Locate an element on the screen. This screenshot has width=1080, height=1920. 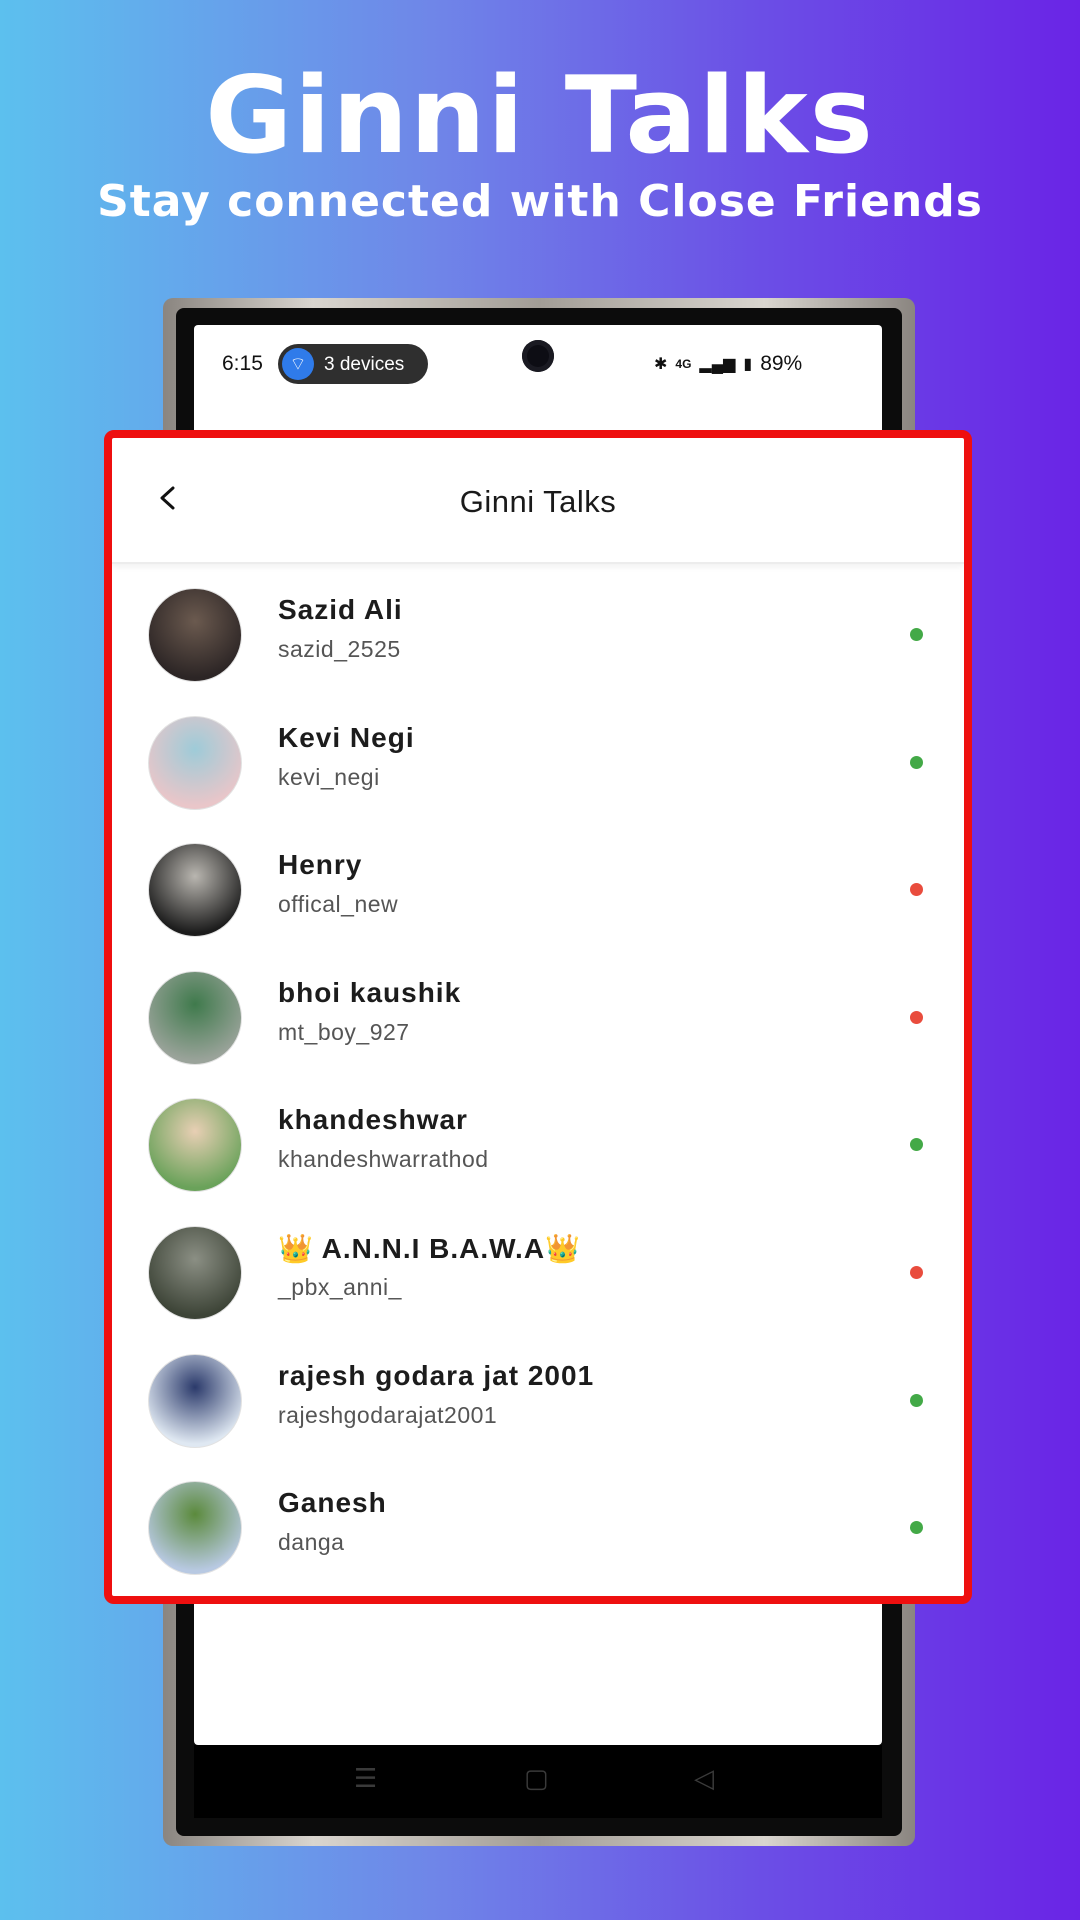
user-handle: danga is located at coordinates (311, 1542).